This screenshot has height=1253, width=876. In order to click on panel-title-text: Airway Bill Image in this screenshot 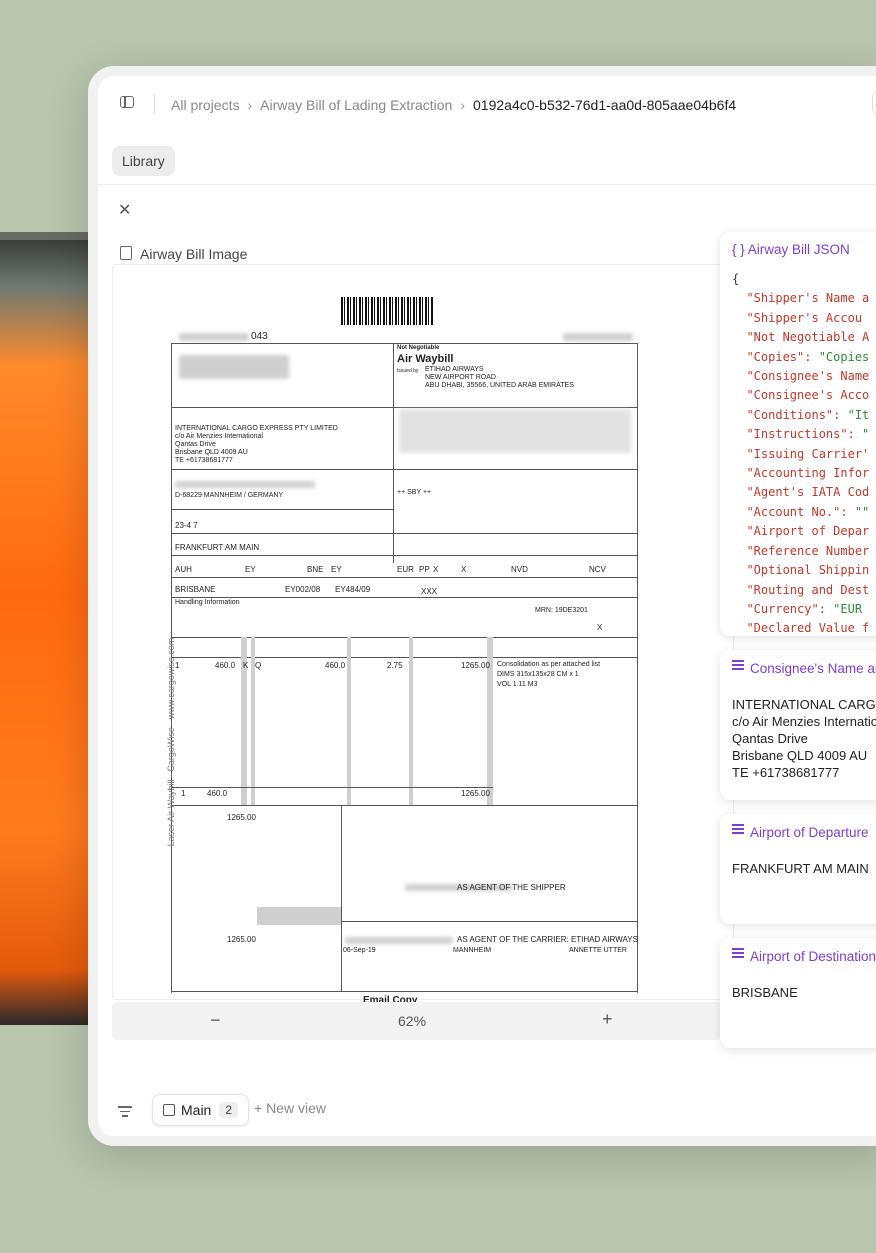, I will do `click(194, 254)`.